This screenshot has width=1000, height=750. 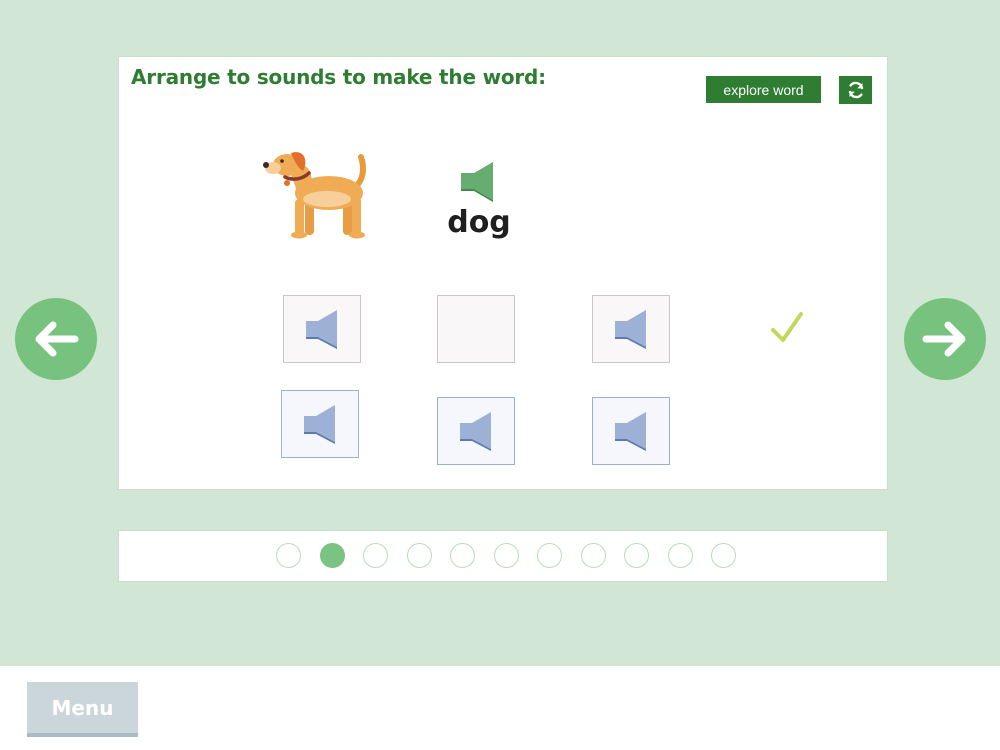 I want to click on arrow-left-icon, so click(x=57, y=339).